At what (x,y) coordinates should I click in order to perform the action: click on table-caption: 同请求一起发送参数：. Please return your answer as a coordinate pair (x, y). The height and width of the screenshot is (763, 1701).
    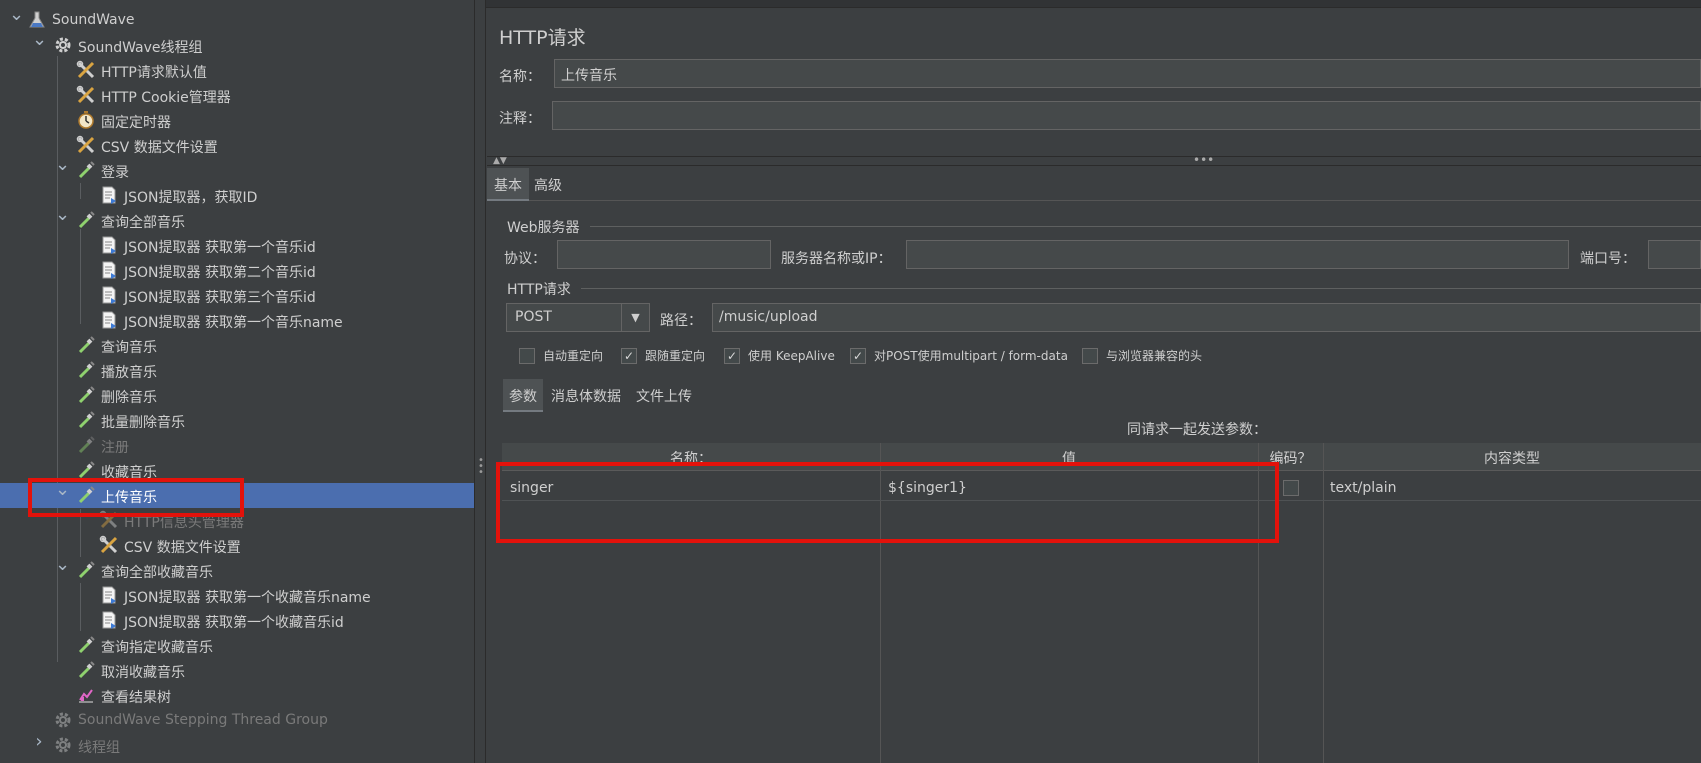
    Looking at the image, I should click on (1197, 430).